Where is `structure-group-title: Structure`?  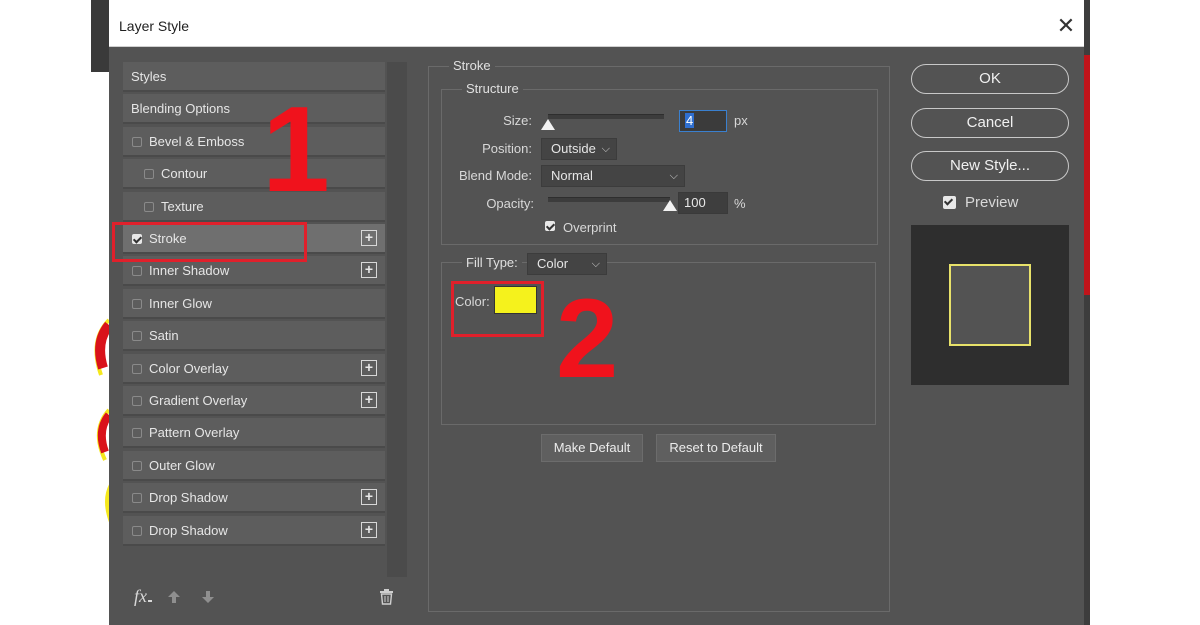 structure-group-title: Structure is located at coordinates (492, 88).